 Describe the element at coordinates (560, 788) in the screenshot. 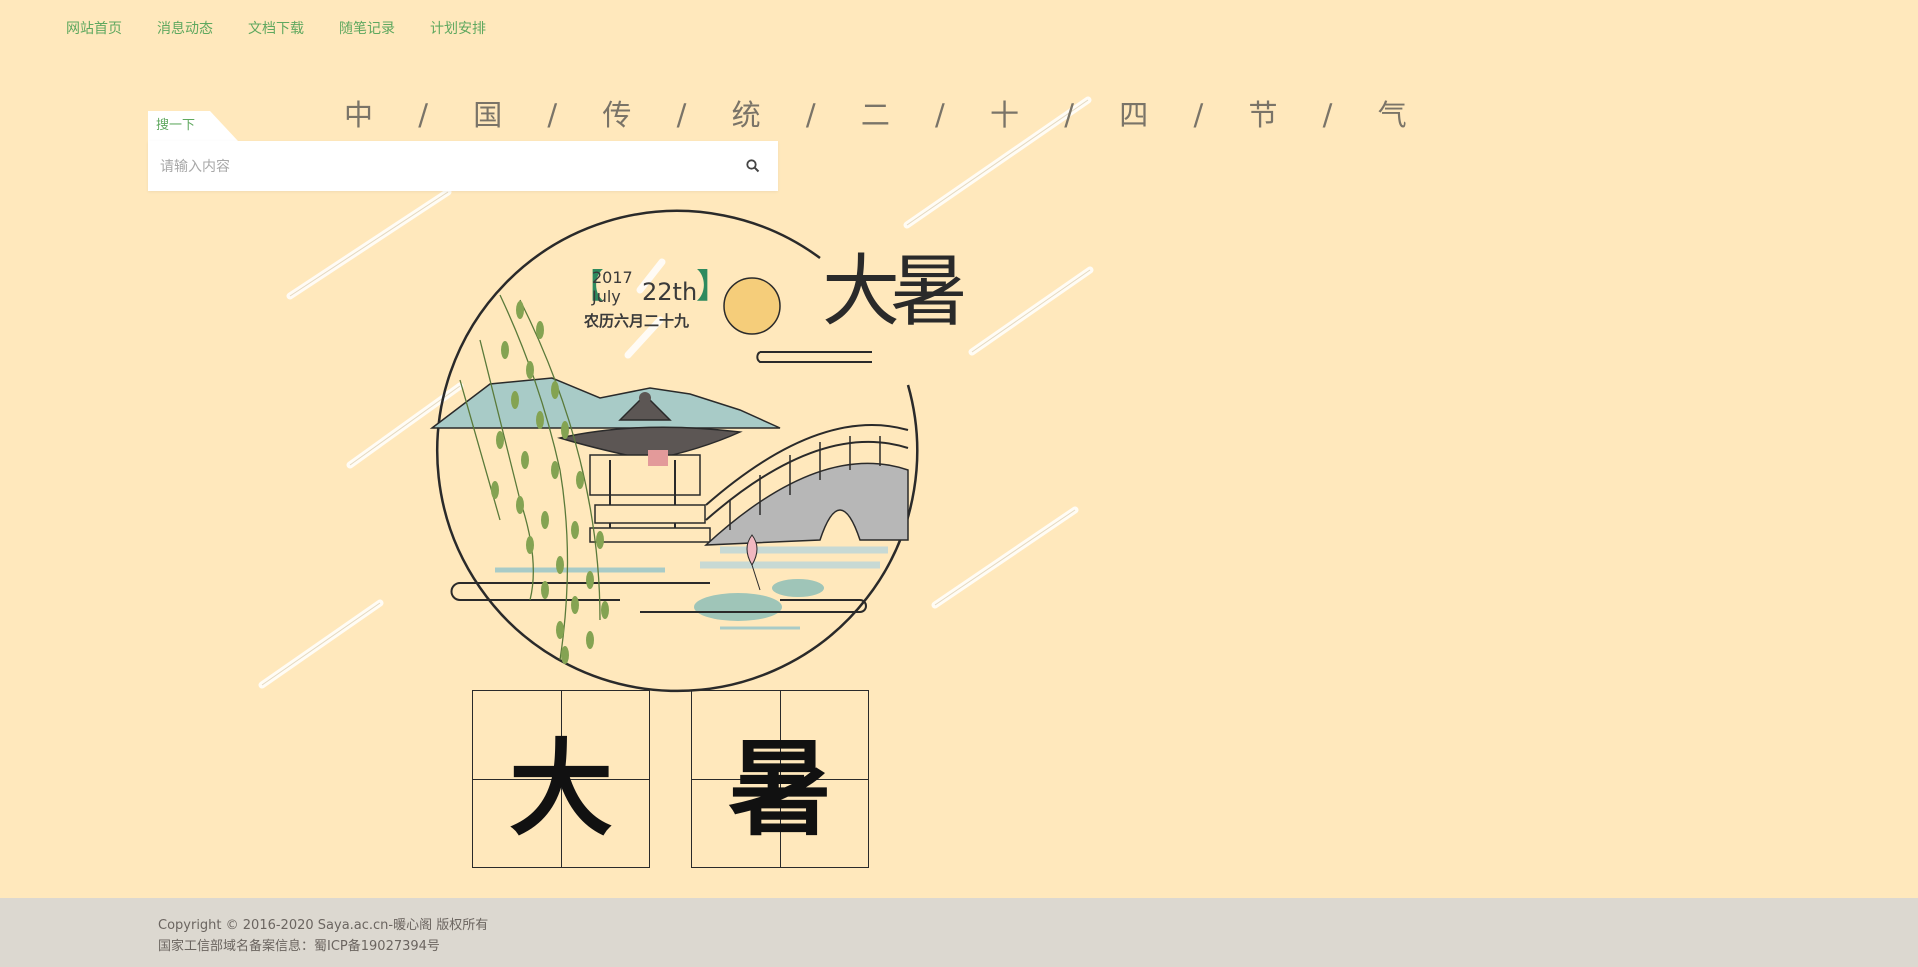

I see `solar-term-char: 大` at that location.